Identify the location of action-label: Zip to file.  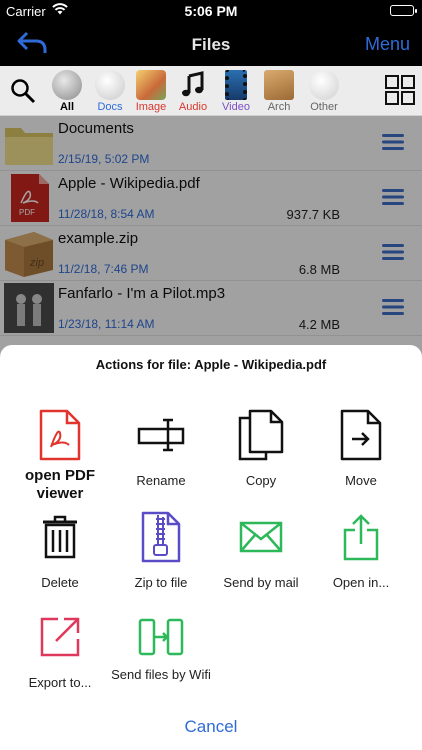
(161, 582).